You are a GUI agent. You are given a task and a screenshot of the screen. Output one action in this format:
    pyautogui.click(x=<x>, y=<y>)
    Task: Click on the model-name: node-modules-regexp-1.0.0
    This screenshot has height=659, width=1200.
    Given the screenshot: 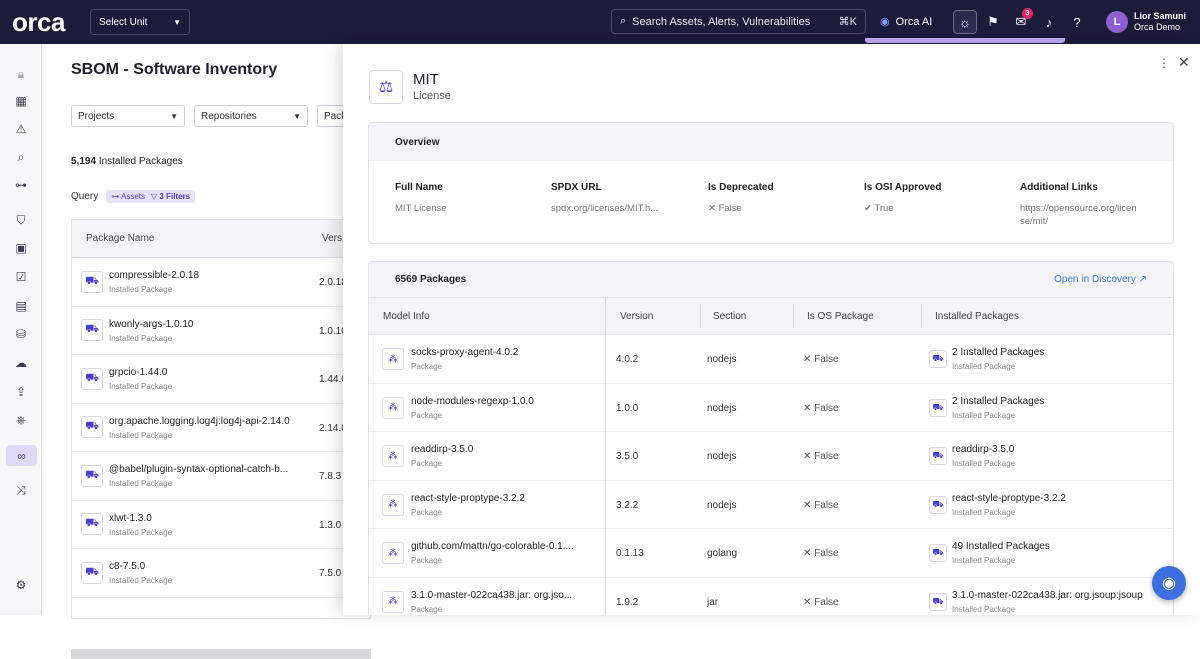 What is the action you would take?
    pyautogui.click(x=501, y=401)
    